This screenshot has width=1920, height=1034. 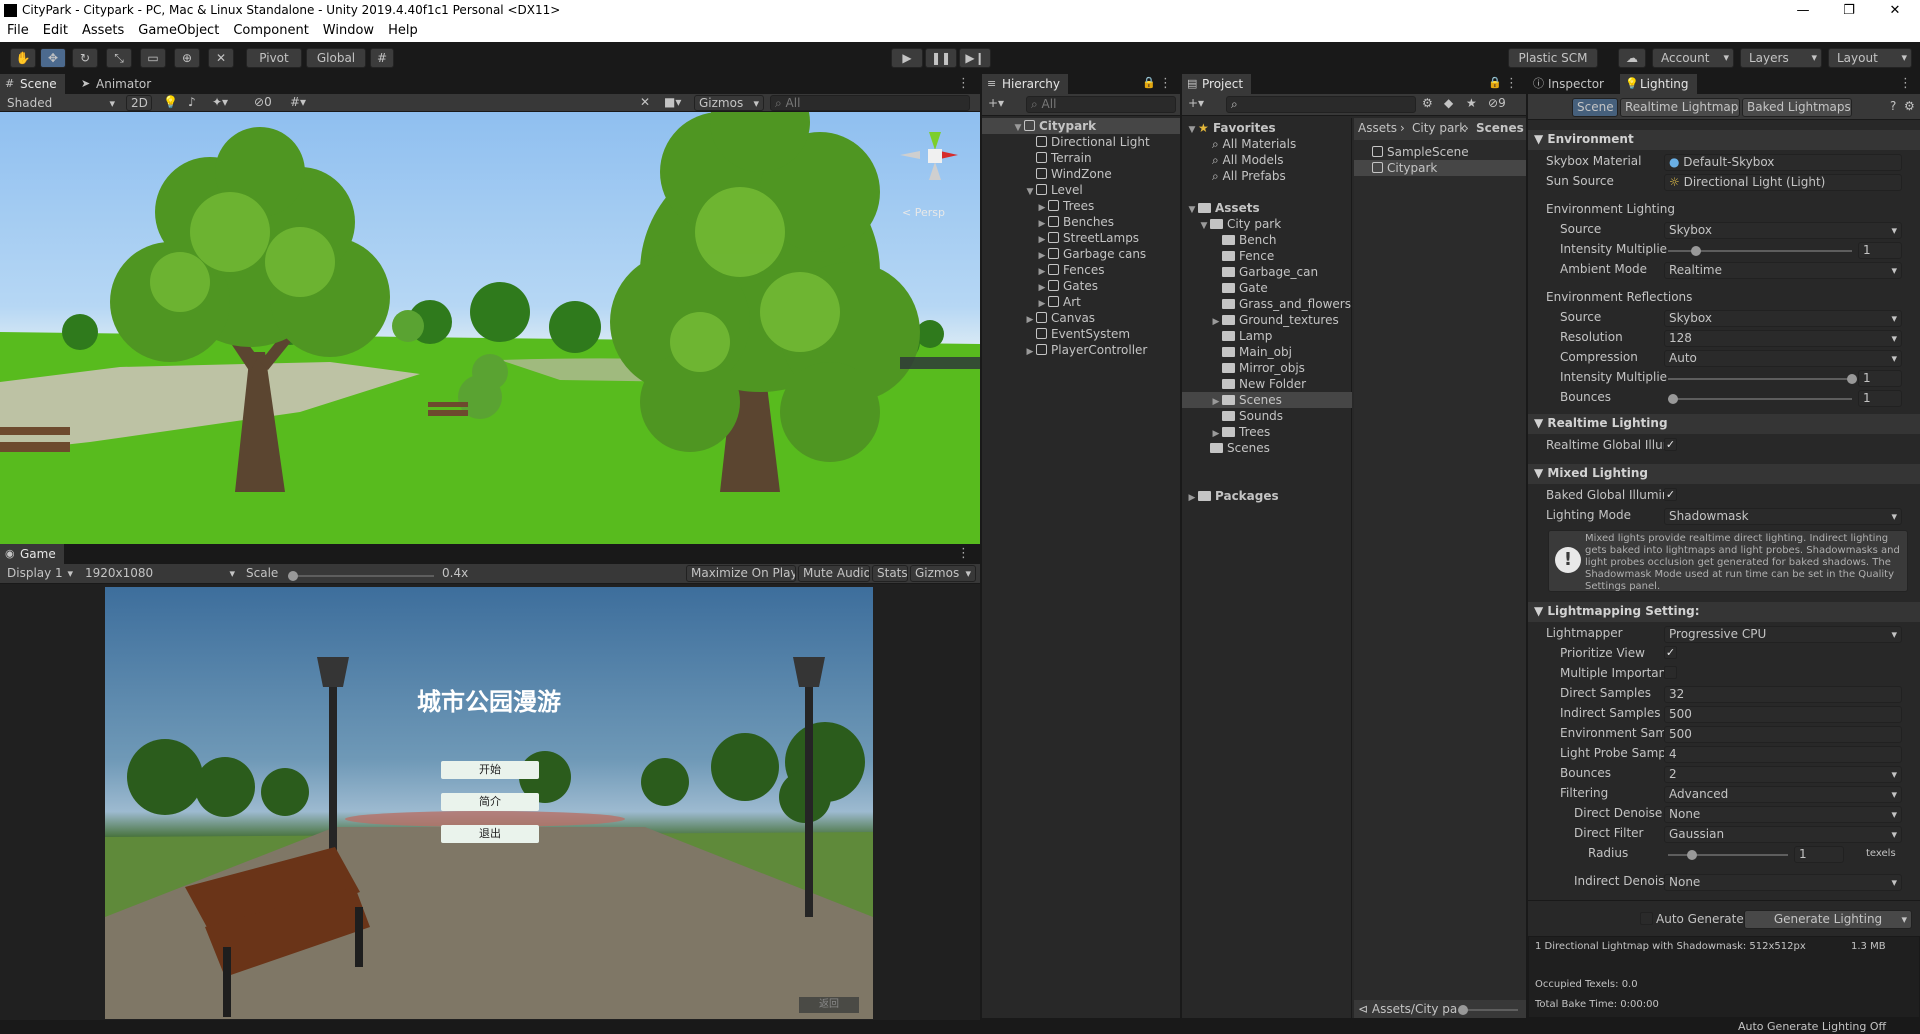 I want to click on indirect-samples-field: 500, so click(x=1783, y=714).